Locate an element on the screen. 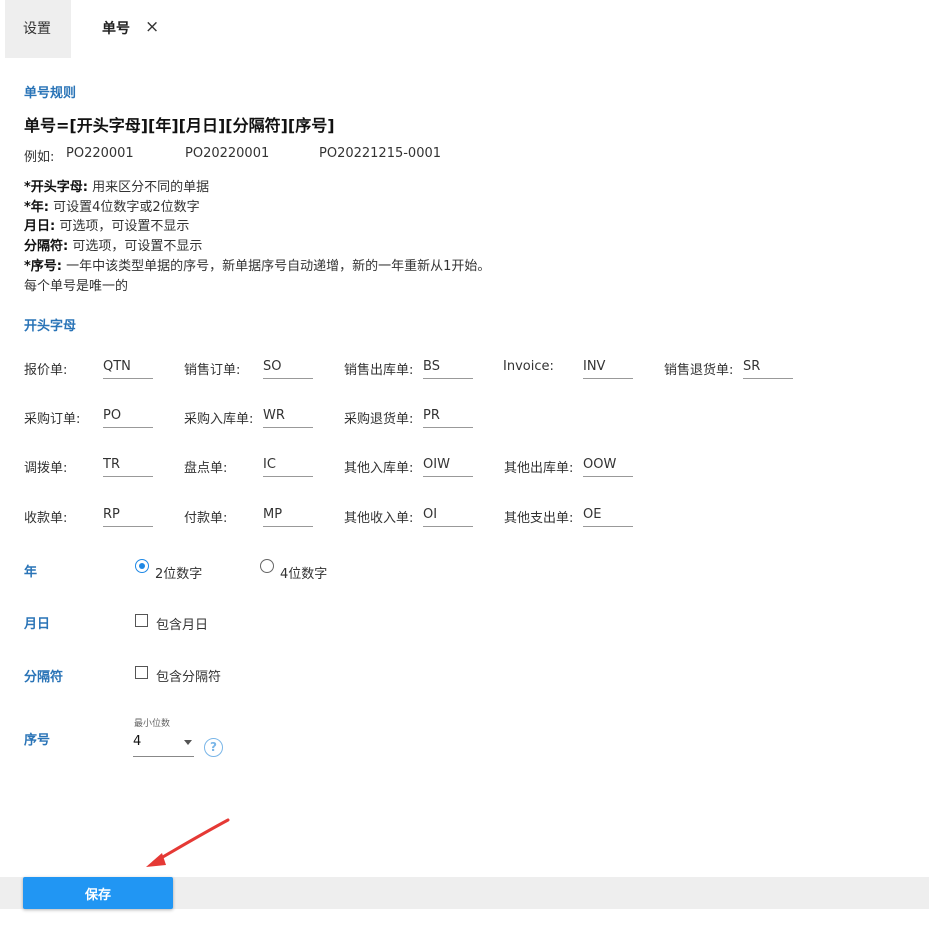  label-payment: 付款单: is located at coordinates (206, 518).